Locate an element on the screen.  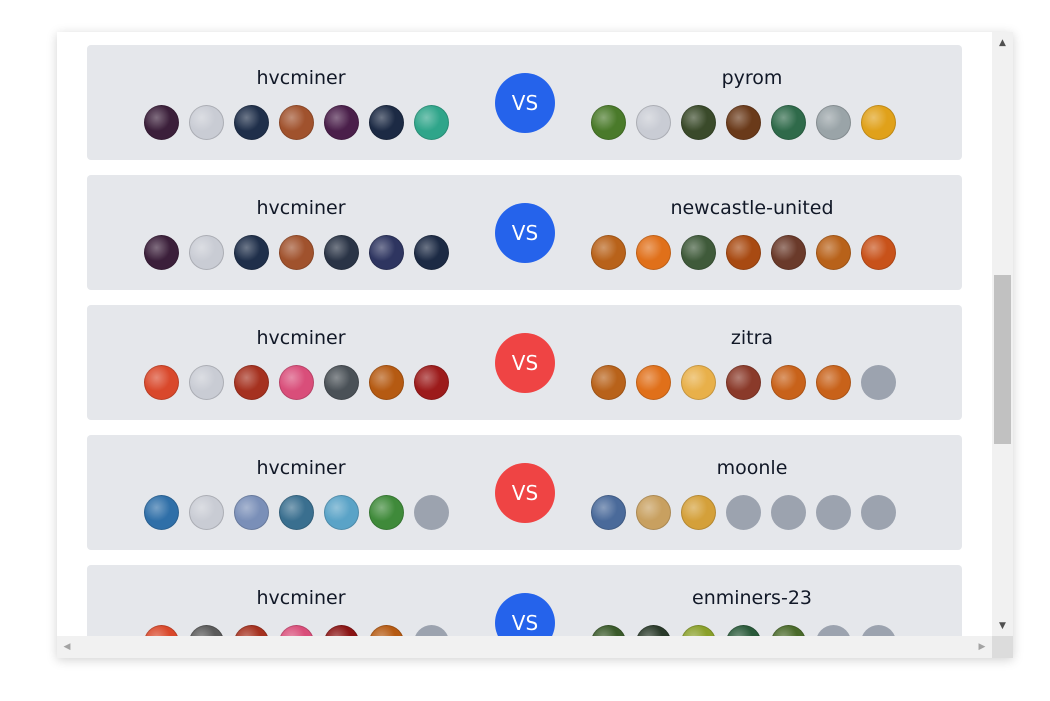
vertical-scrollbar: ▲ ▼ is located at coordinates (1002, 334).